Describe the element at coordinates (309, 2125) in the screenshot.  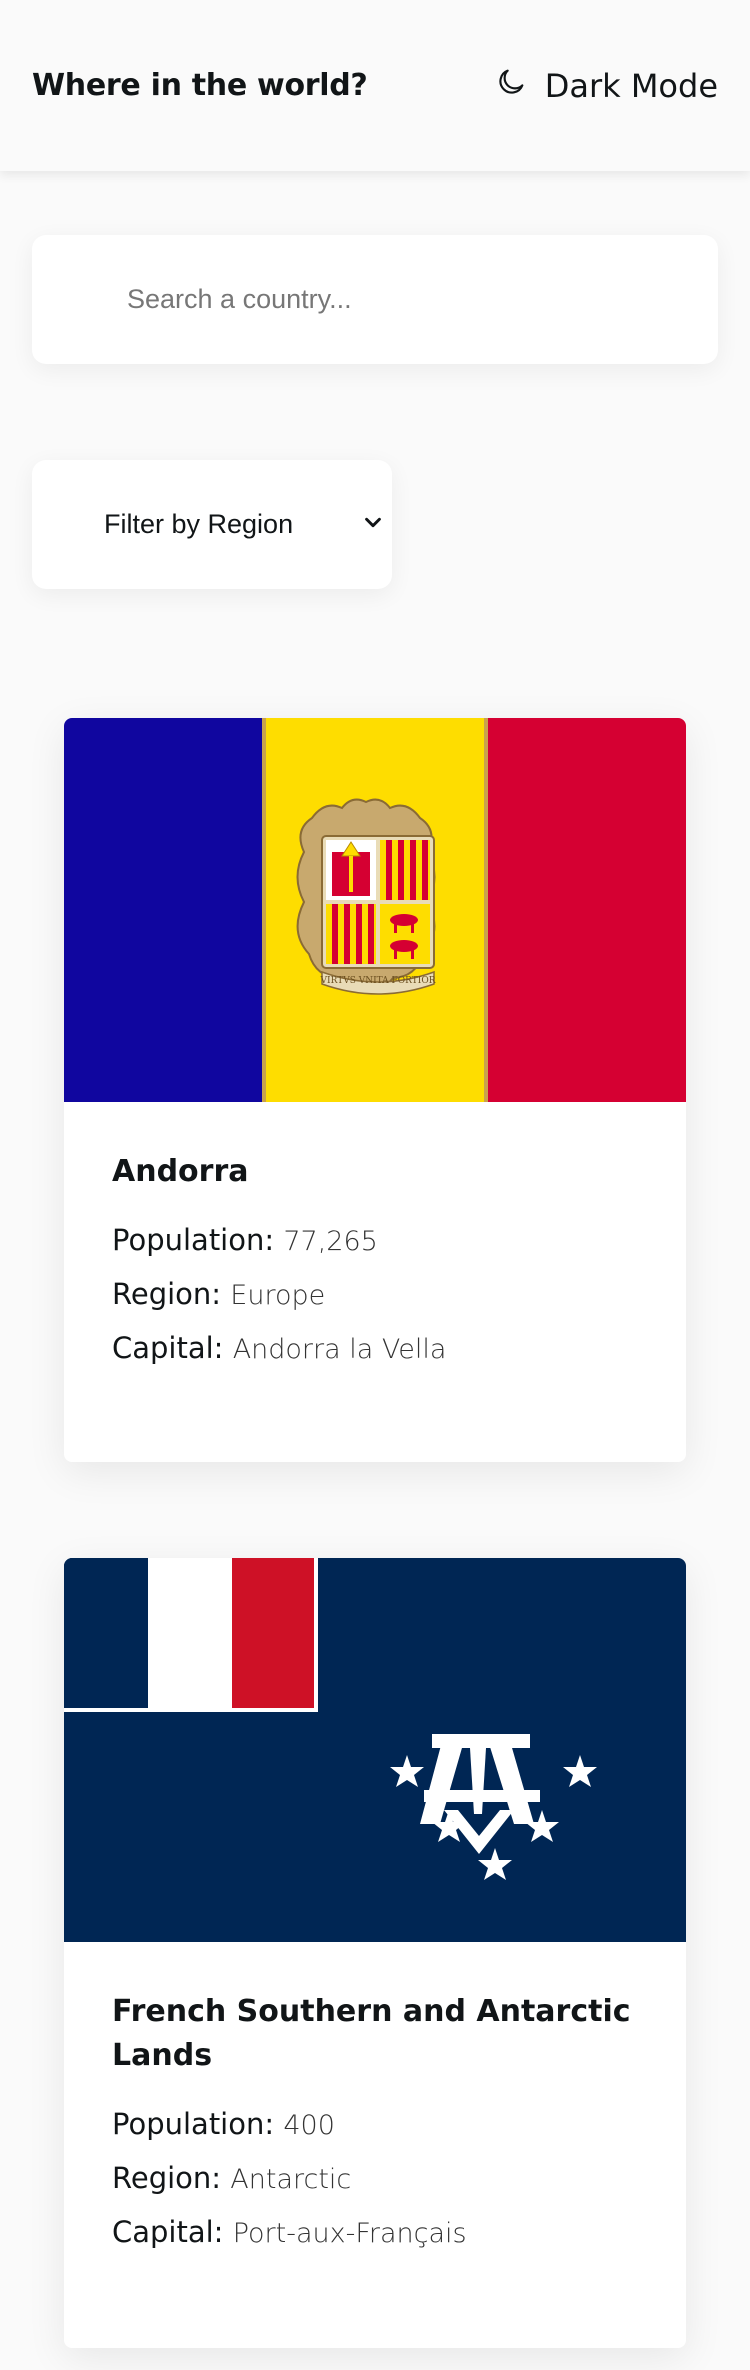
I see `population-value: 400` at that location.